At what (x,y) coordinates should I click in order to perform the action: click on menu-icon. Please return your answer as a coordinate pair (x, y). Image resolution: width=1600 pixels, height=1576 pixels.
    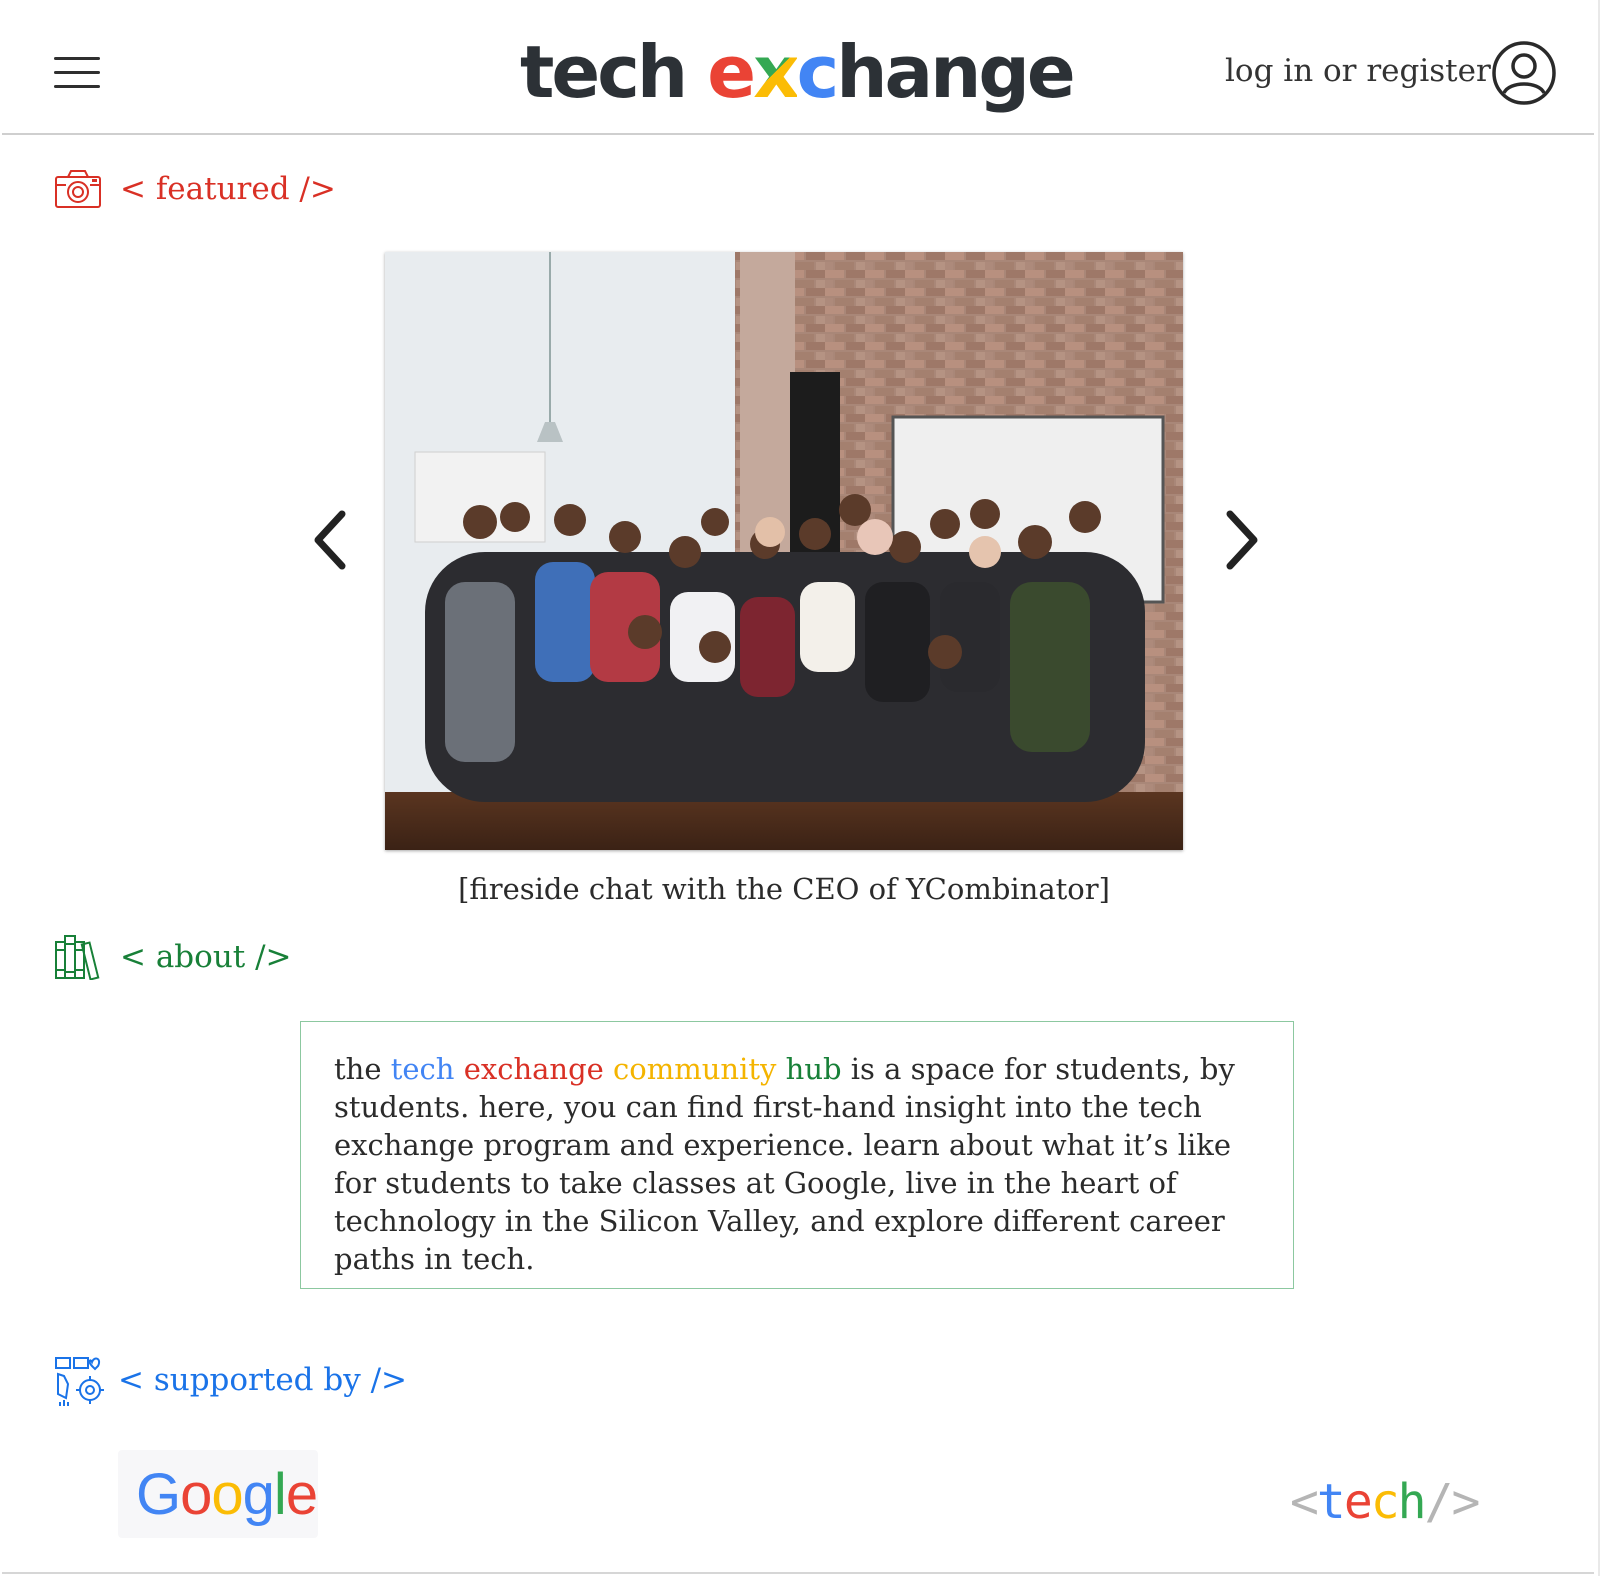
    Looking at the image, I should click on (77, 74).